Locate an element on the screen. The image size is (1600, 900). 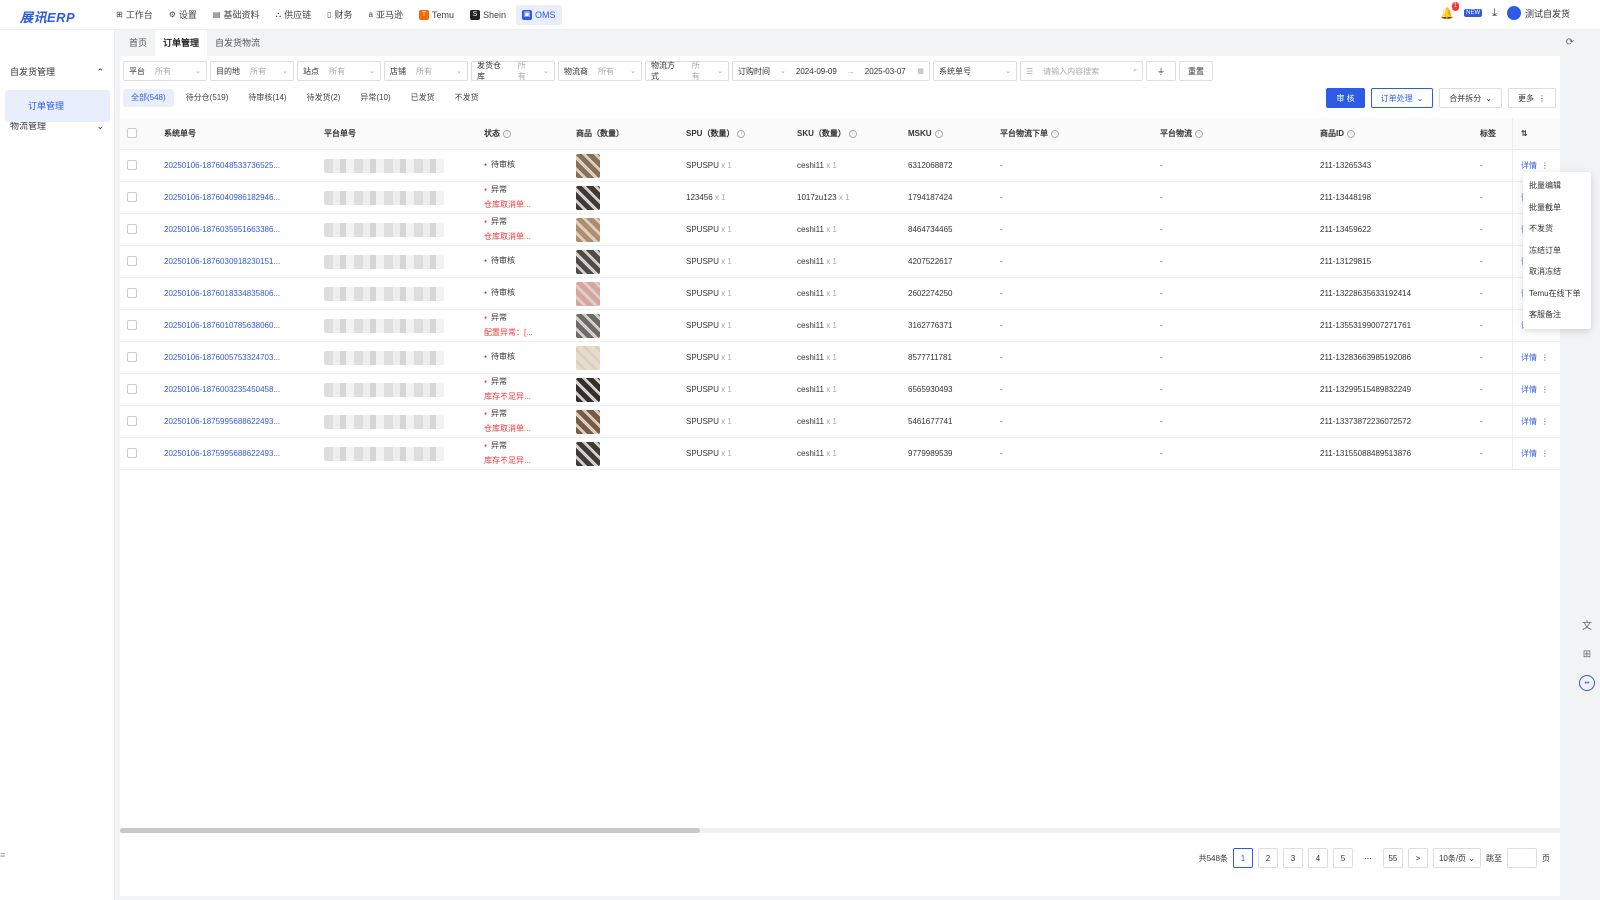
order-process-button: 订单处理 ⌄ is located at coordinates (1402, 98).